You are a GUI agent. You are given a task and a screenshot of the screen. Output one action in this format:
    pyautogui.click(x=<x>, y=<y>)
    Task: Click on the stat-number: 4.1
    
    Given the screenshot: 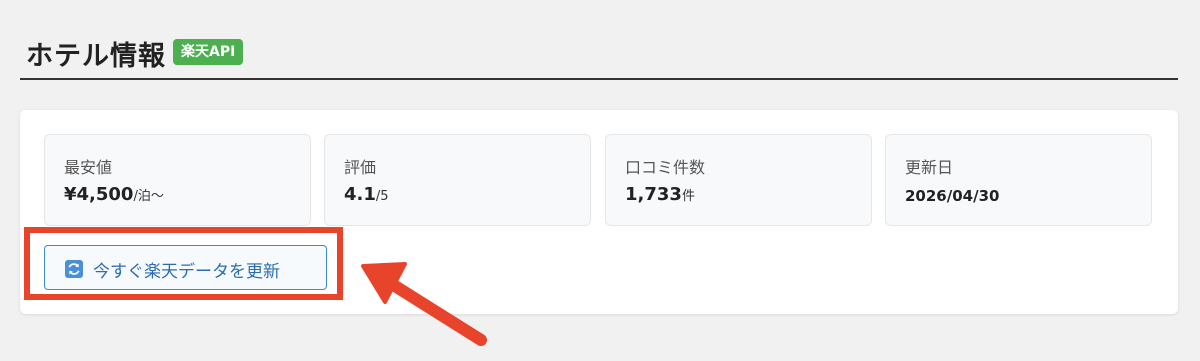 What is the action you would take?
    pyautogui.click(x=360, y=194)
    